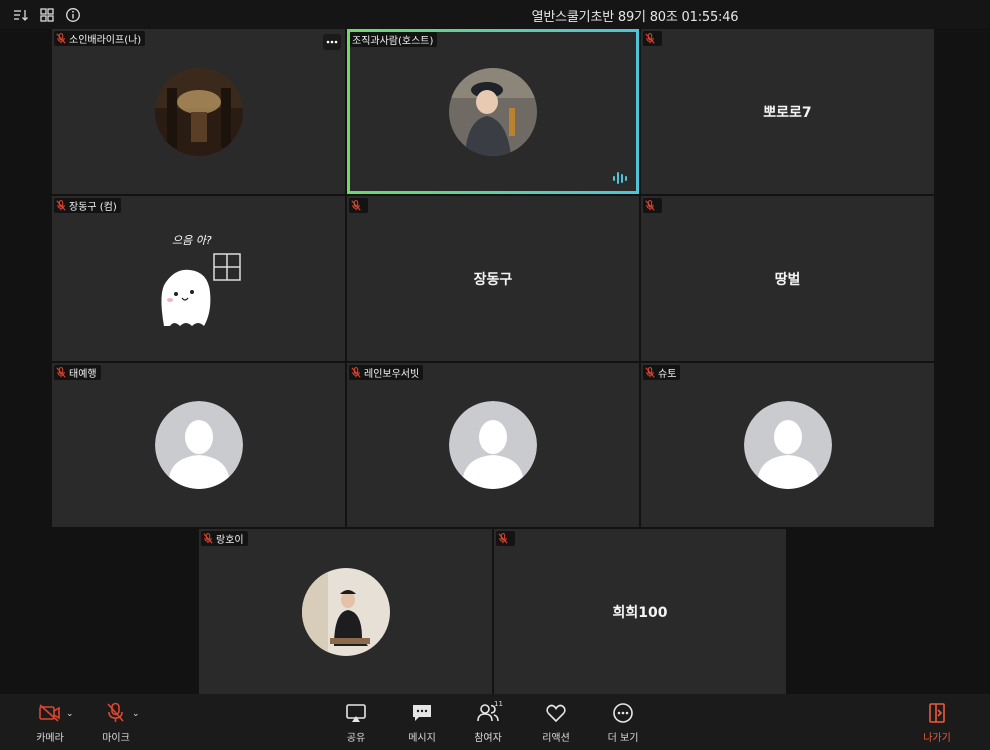  Describe the element at coordinates (488, 738) in the screenshot. I see `participants-label: 참여자` at that location.